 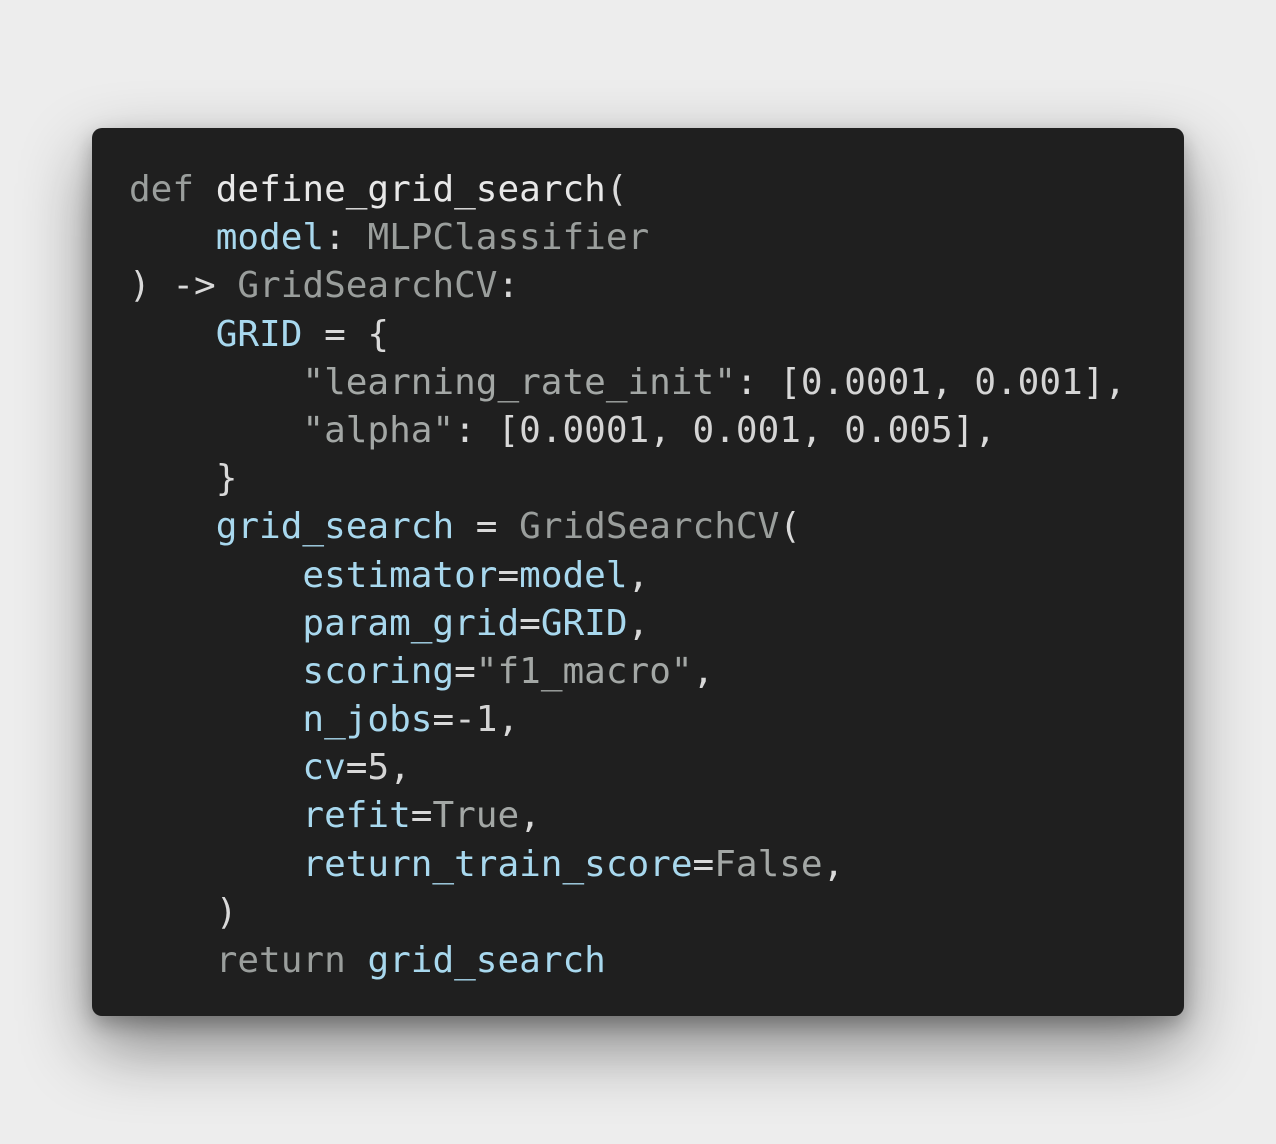 What do you see at coordinates (656, 768) in the screenshot?
I see `code-line: cv=5,` at bounding box center [656, 768].